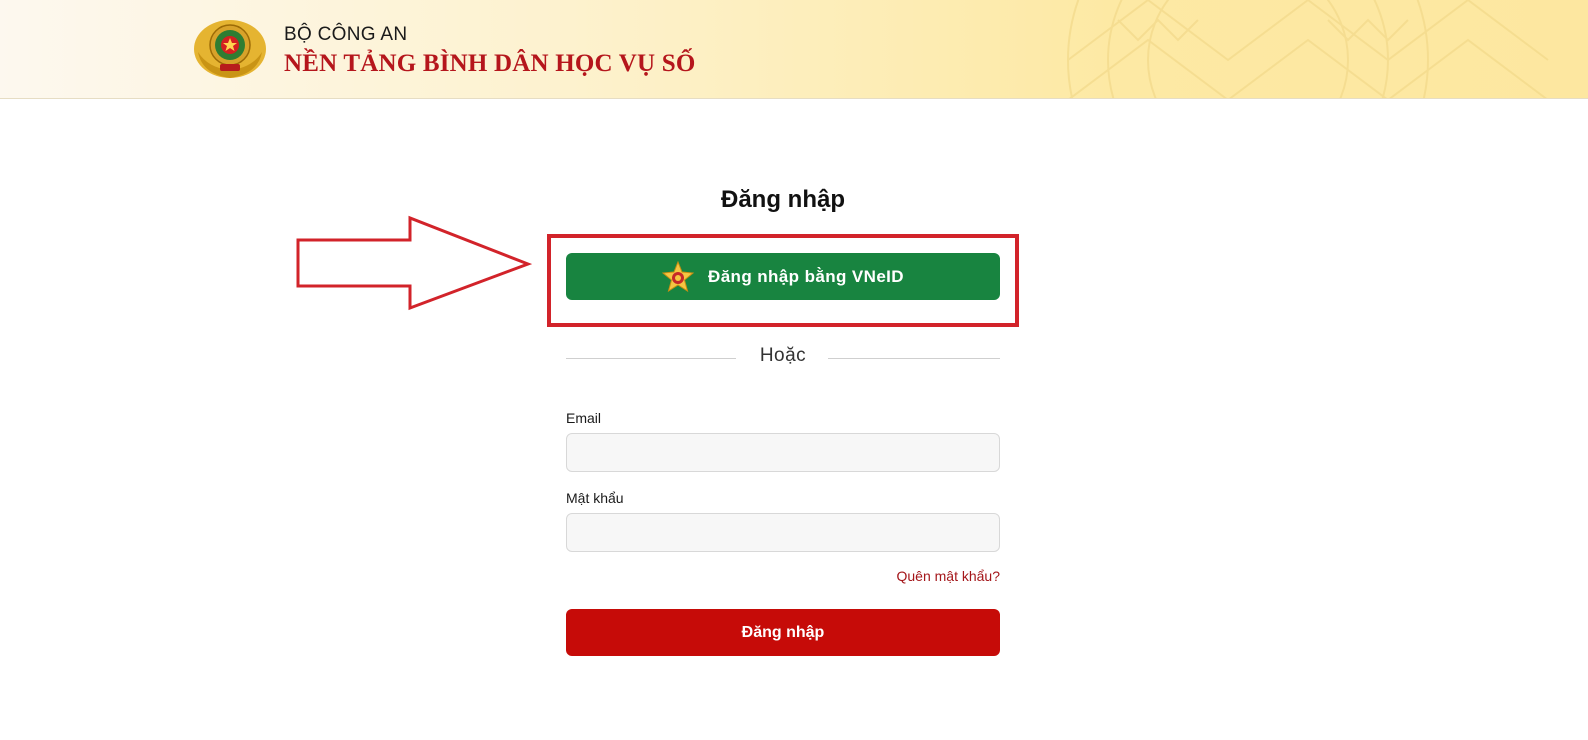 The width and height of the screenshot is (1588, 740). Describe the element at coordinates (783, 199) in the screenshot. I see `login-title: Đăng nhập` at that location.